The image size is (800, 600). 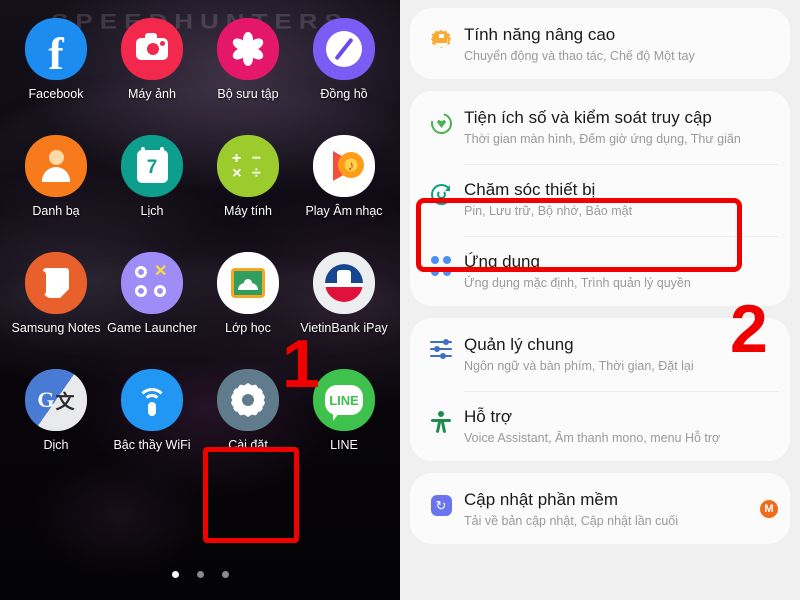 What do you see at coordinates (344, 283) in the screenshot?
I see `vietinbank-ipay-icon` at bounding box center [344, 283].